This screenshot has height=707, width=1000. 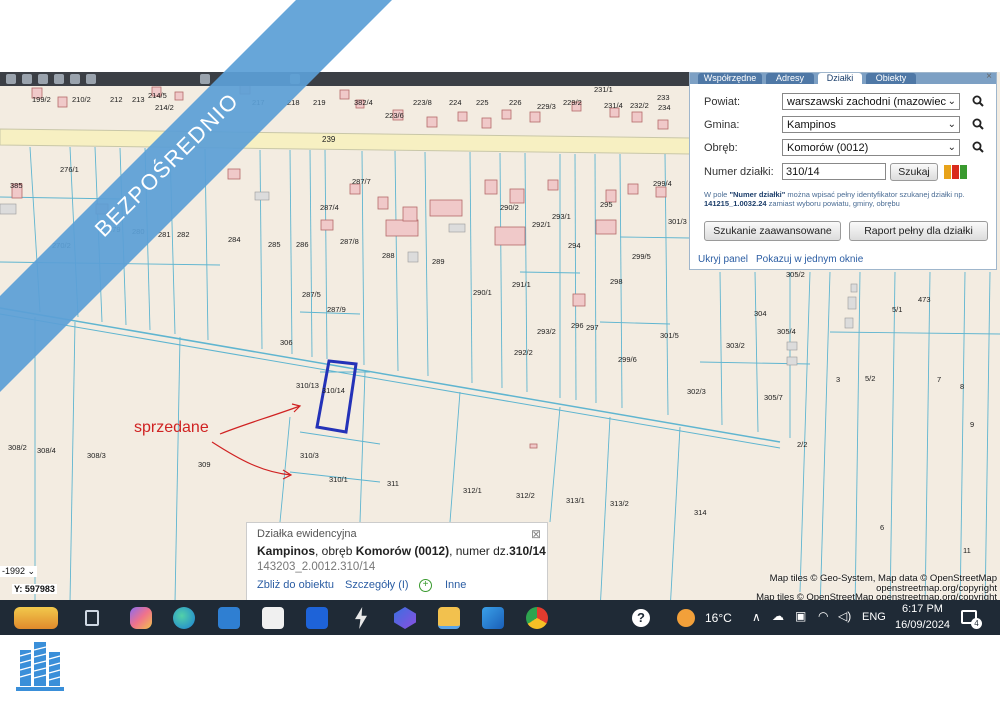 What do you see at coordinates (493, 618) in the screenshot?
I see `image-icon` at bounding box center [493, 618].